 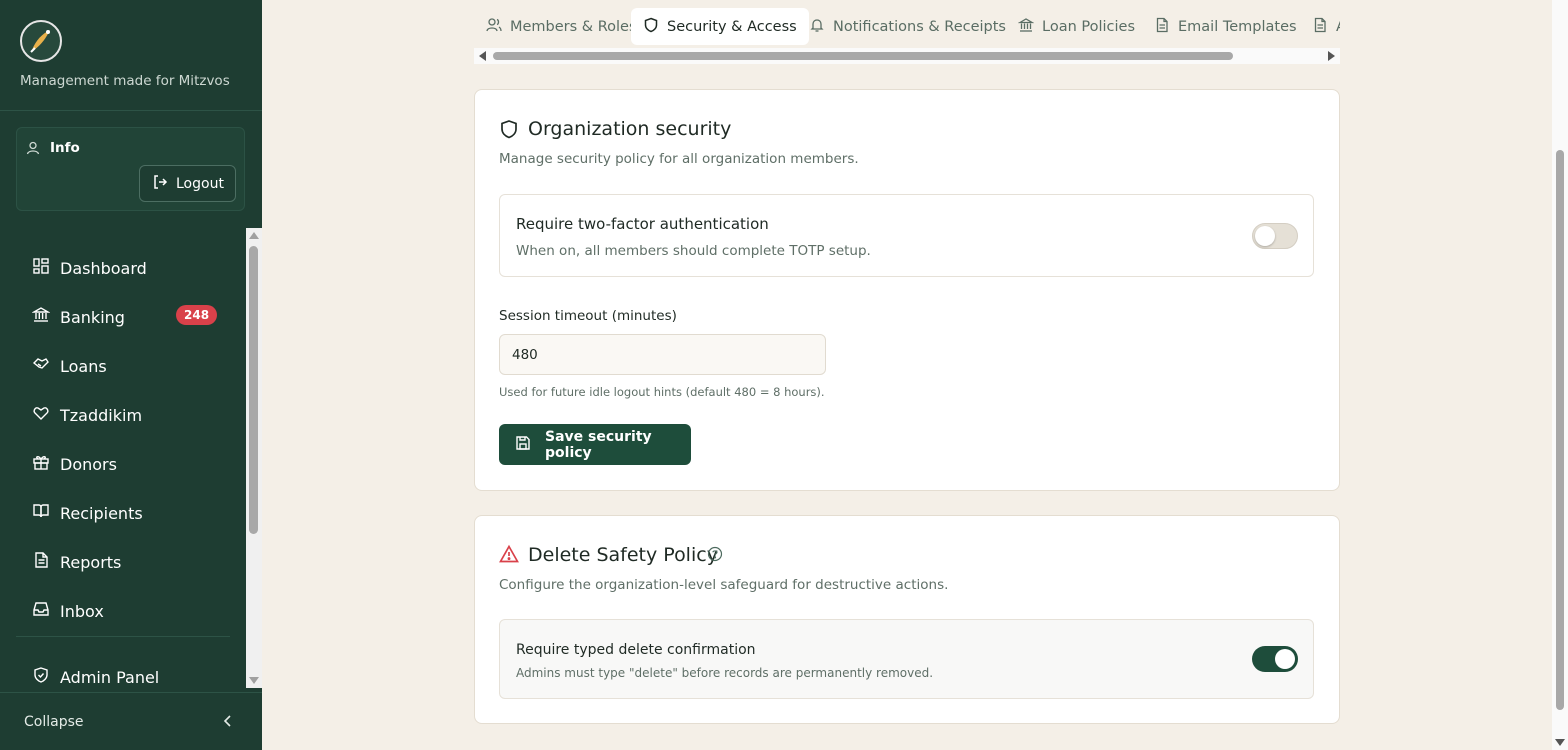 I want to click on sidebar-item-admin-panel: Admin Panel, so click(x=132, y=675).